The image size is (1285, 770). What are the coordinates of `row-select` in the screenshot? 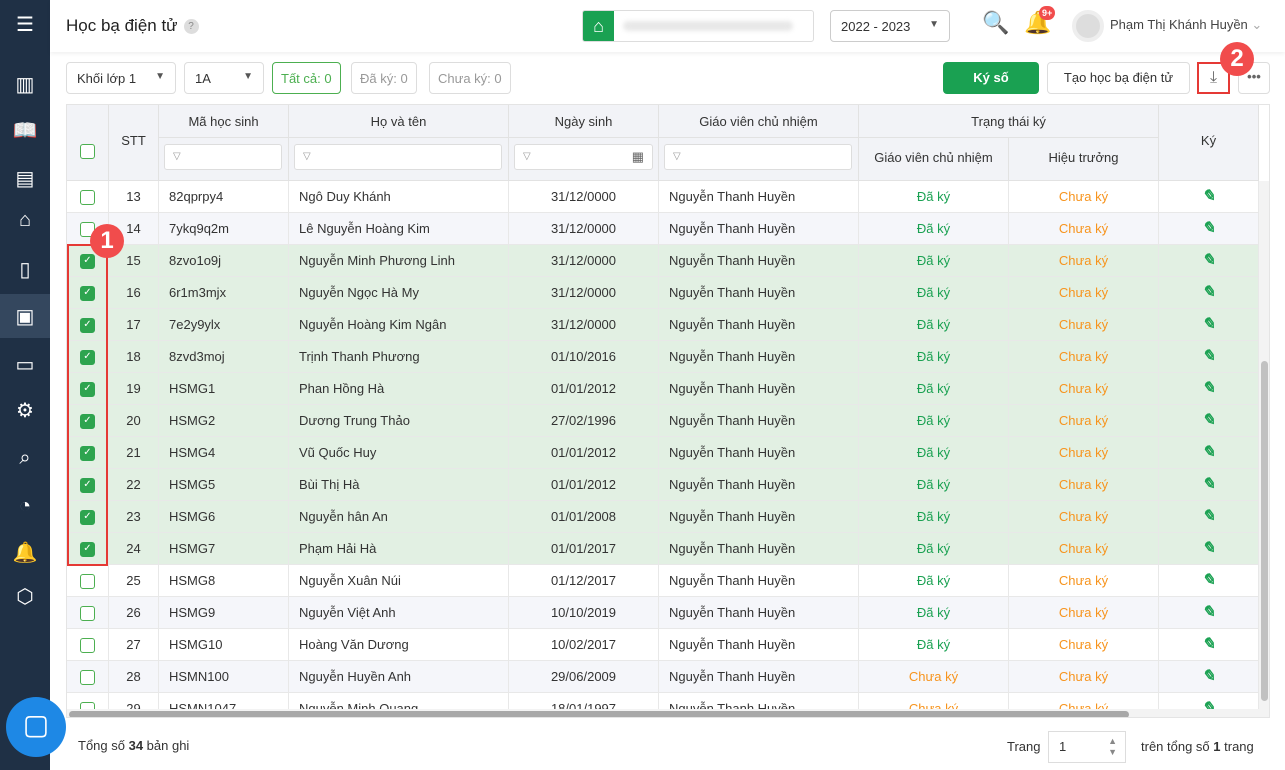 It's located at (88, 581).